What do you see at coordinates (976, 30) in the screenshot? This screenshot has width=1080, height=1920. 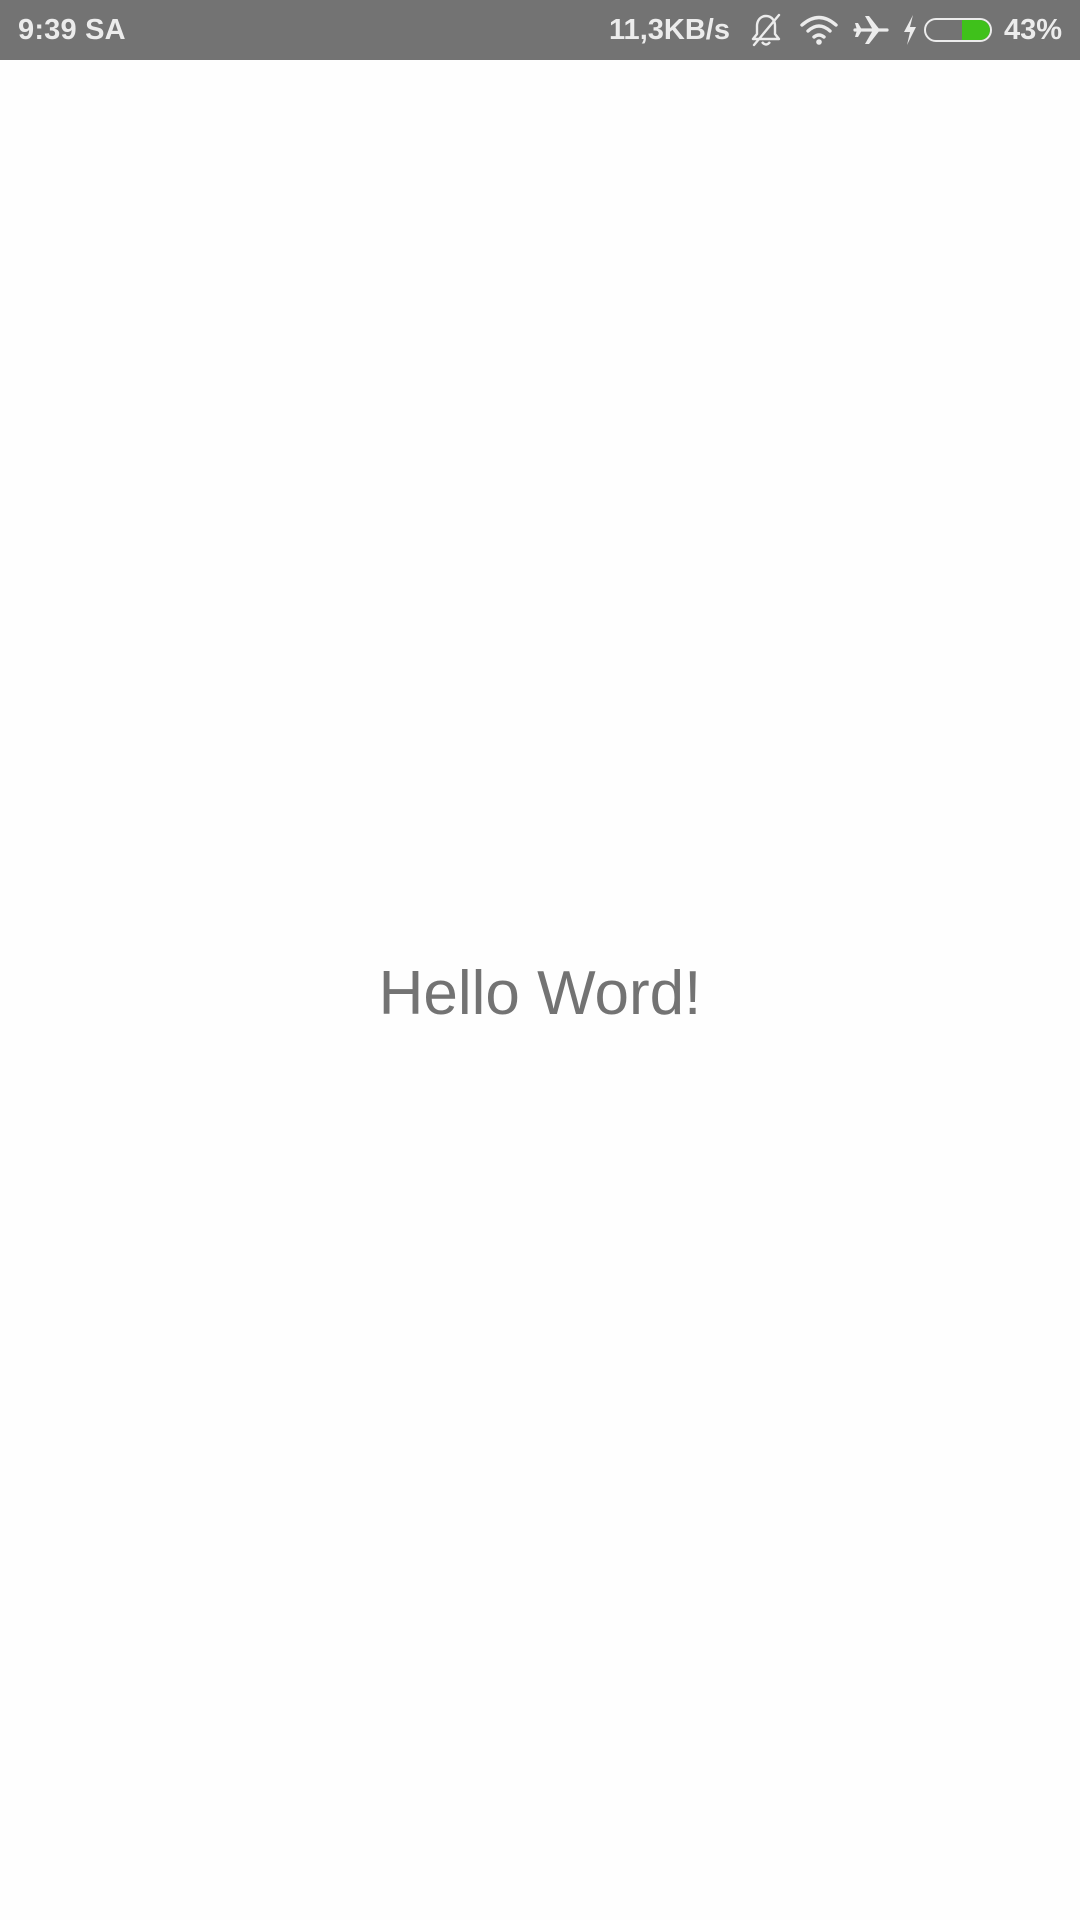 I see `battery-fill` at bounding box center [976, 30].